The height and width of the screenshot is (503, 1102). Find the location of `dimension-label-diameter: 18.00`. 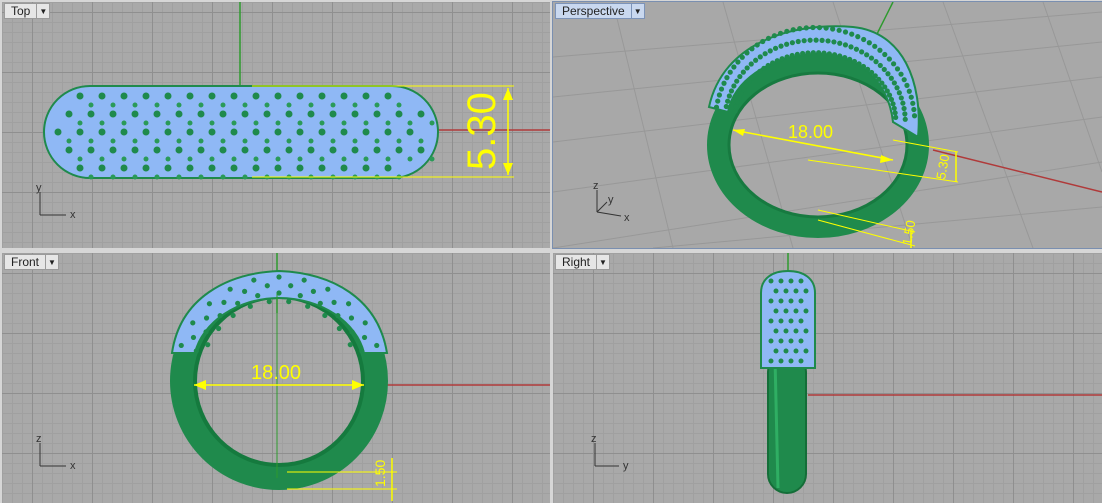

dimension-label-diameter: 18.00 is located at coordinates (810, 132).